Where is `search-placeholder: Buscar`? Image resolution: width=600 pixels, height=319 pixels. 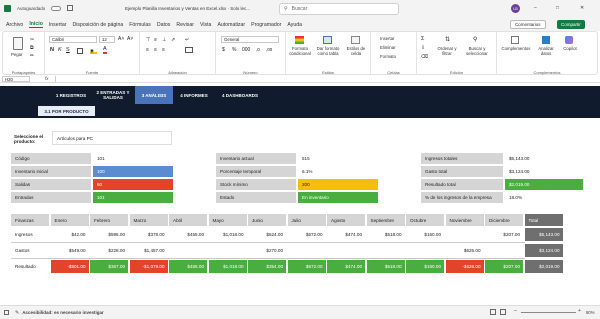
search-placeholder: Buscar is located at coordinates (299, 9).